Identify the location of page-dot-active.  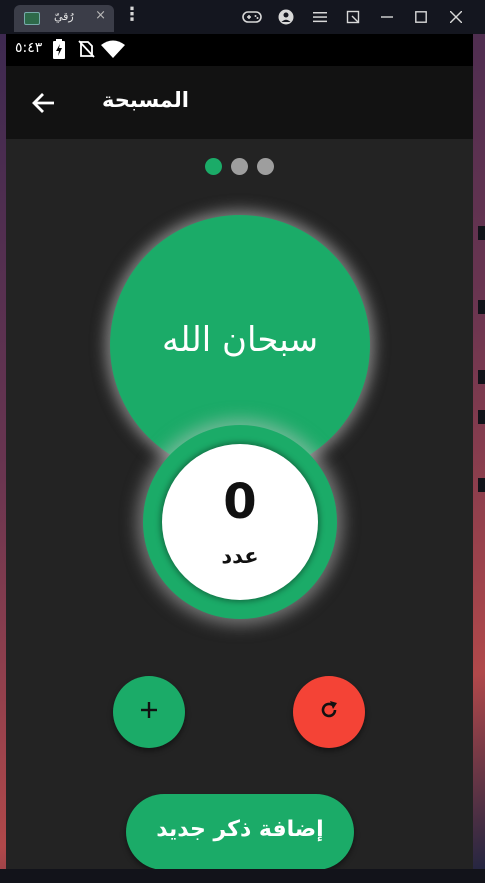
(213, 166).